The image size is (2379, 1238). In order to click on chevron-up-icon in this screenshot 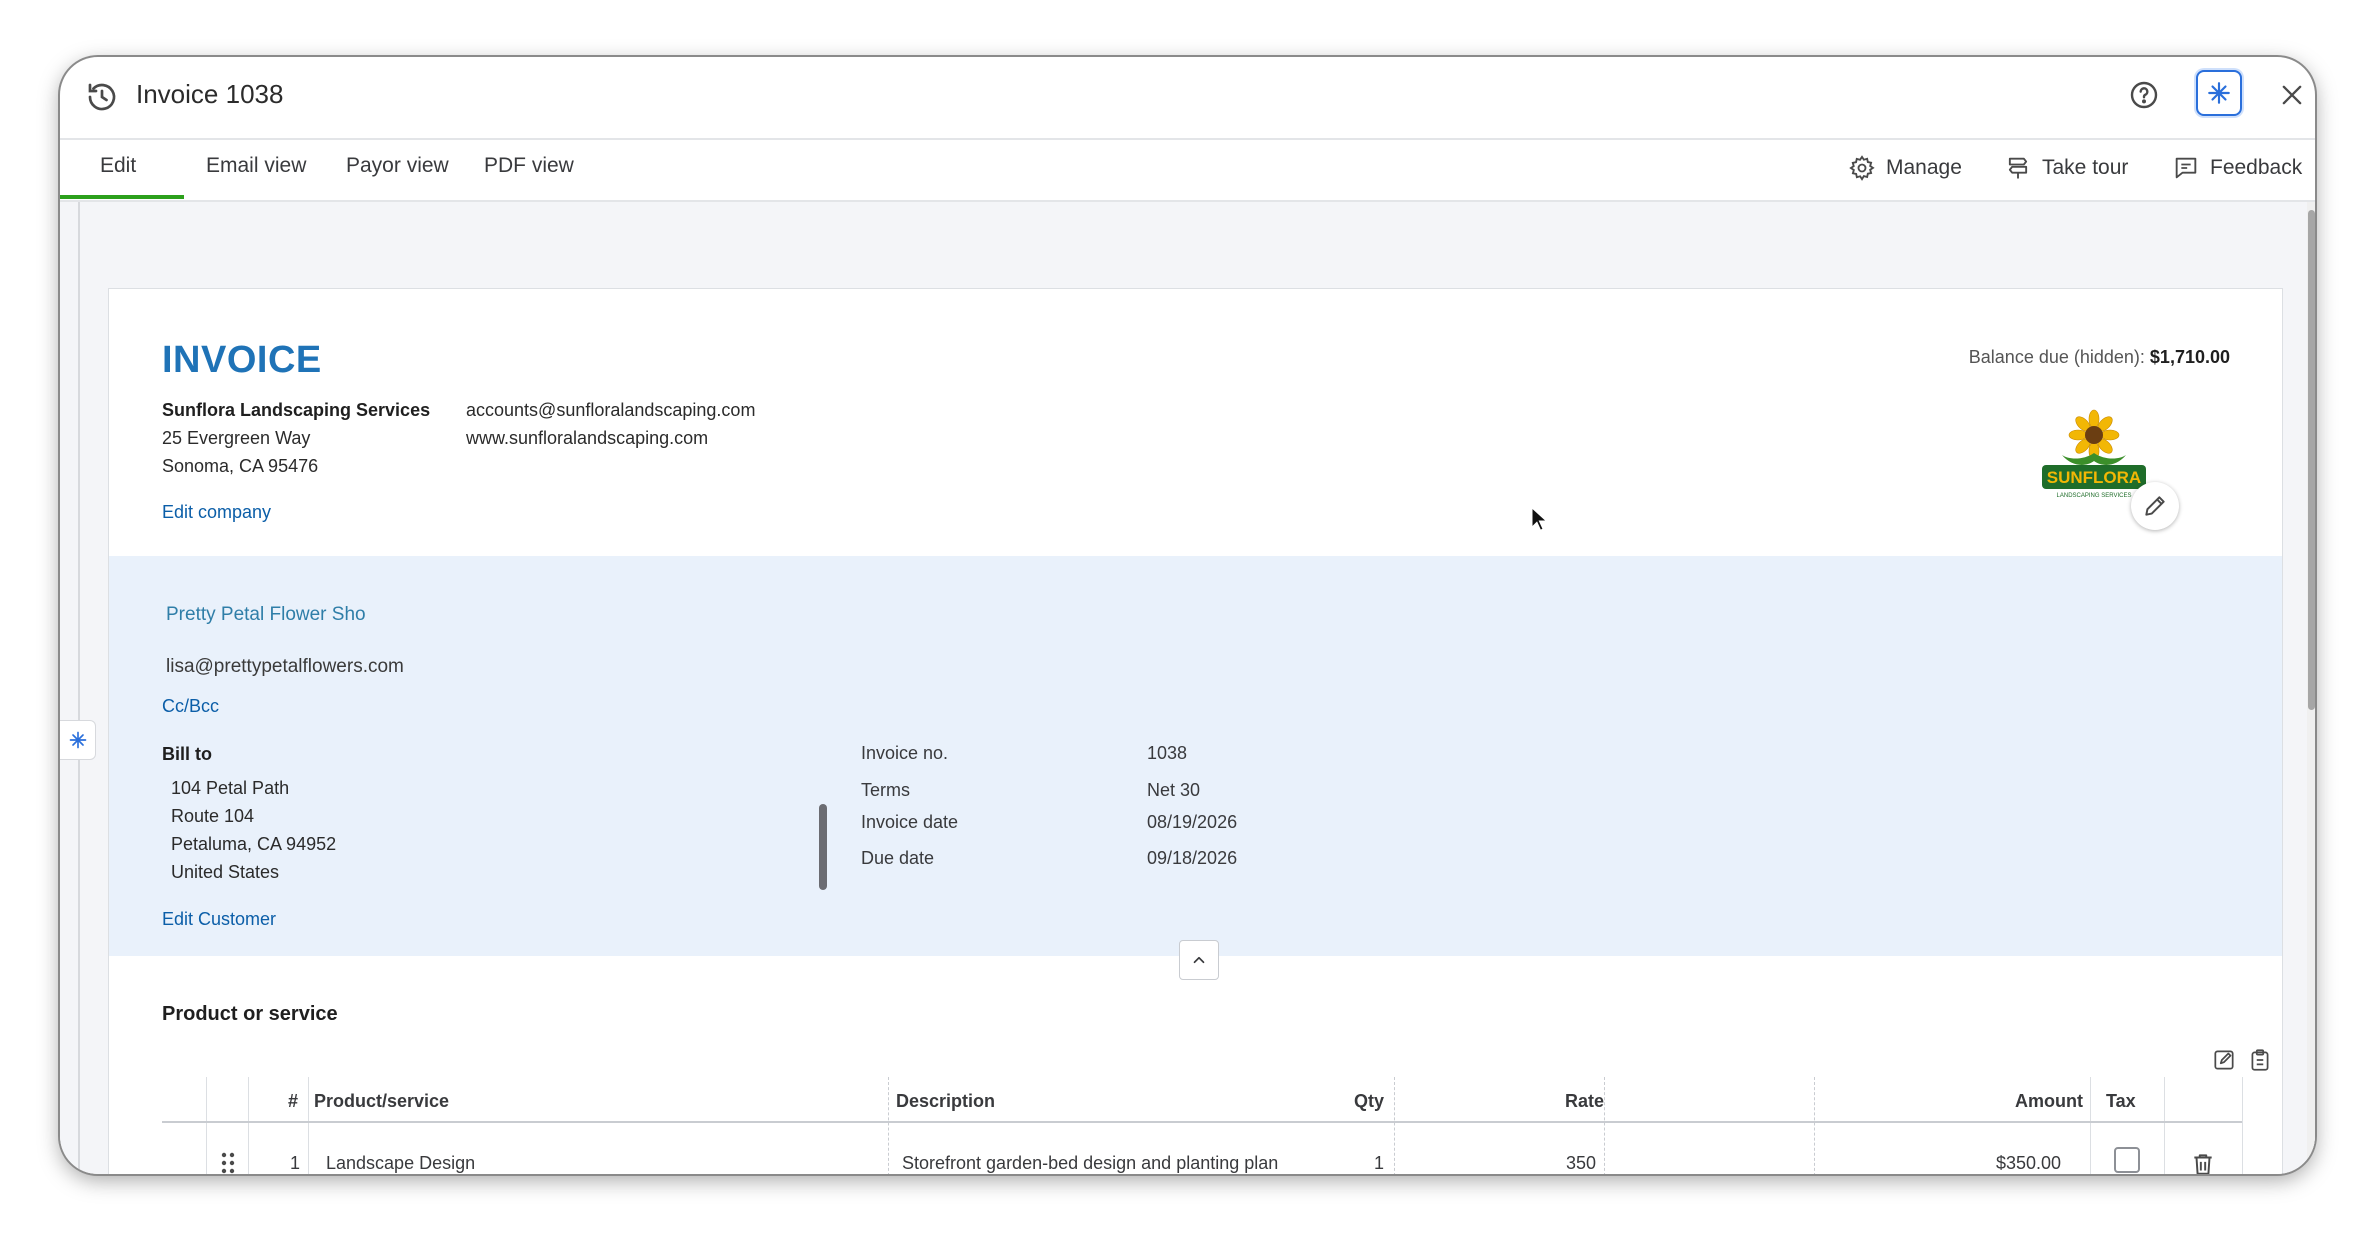, I will do `click(1199, 960)`.